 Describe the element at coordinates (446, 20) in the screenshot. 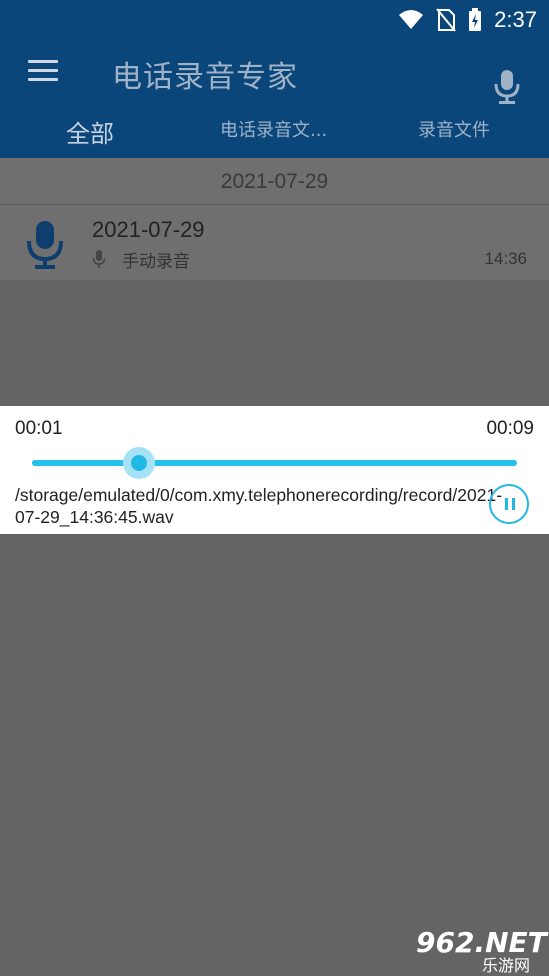

I see `no-sim-icon` at that location.